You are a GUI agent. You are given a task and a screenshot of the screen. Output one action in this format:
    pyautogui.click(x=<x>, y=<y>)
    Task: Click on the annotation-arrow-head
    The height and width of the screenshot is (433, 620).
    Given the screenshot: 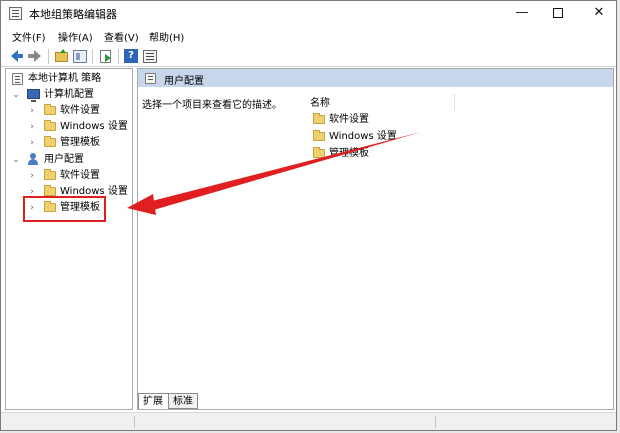 What is the action you would take?
    pyautogui.click(x=141, y=204)
    